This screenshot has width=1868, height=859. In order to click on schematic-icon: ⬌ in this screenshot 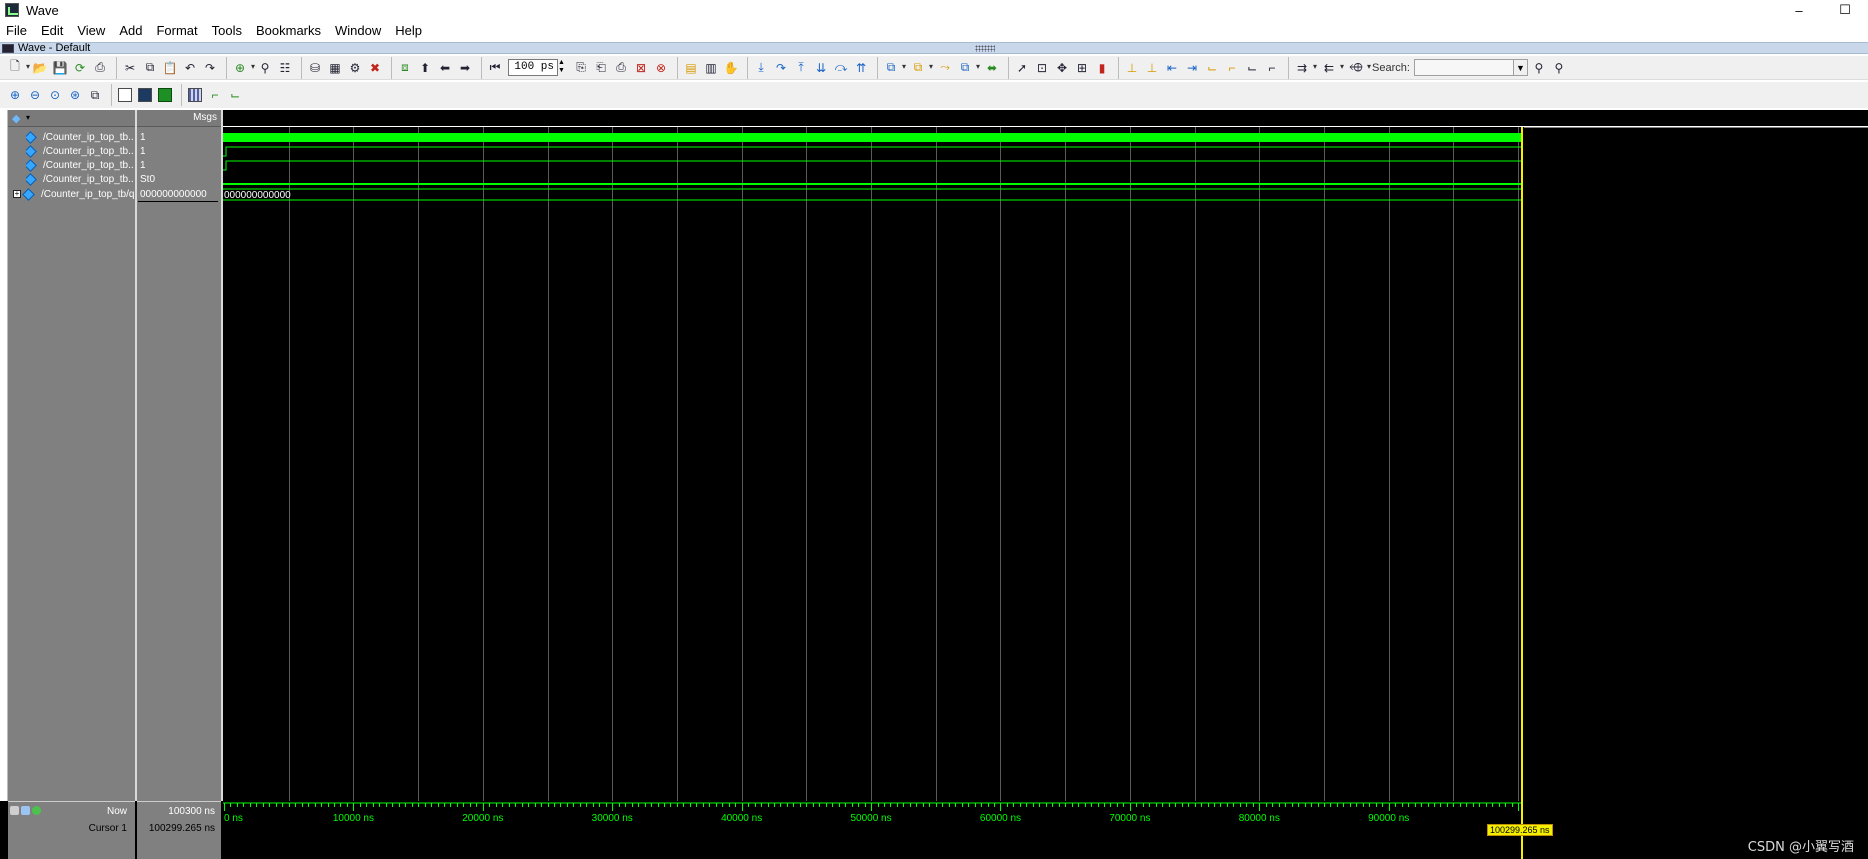, I will do `click(992, 68)`.